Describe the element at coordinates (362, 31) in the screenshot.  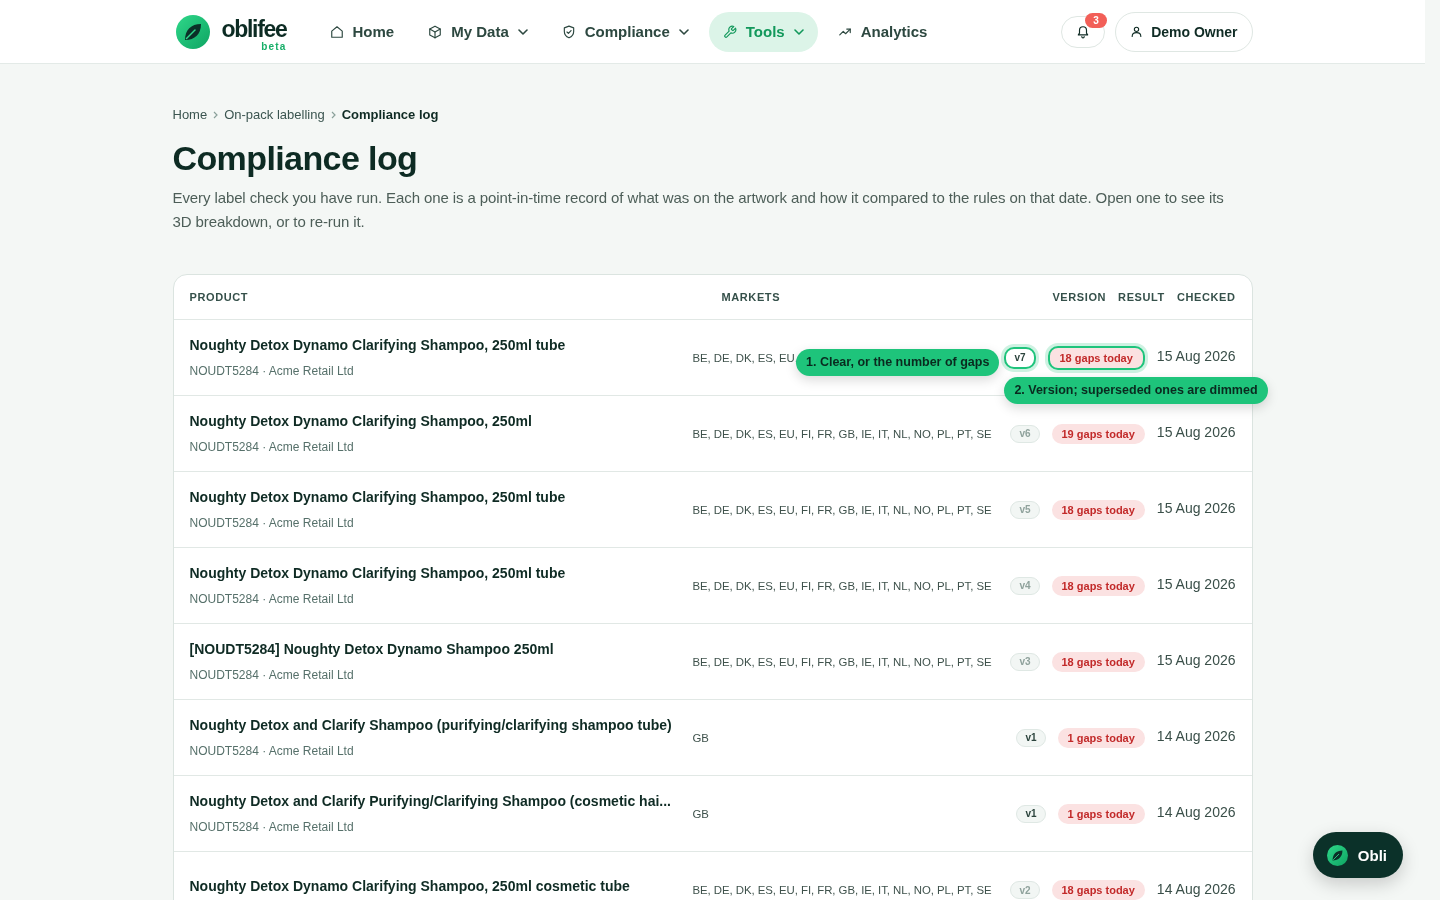
I see `nav-item: Home` at that location.